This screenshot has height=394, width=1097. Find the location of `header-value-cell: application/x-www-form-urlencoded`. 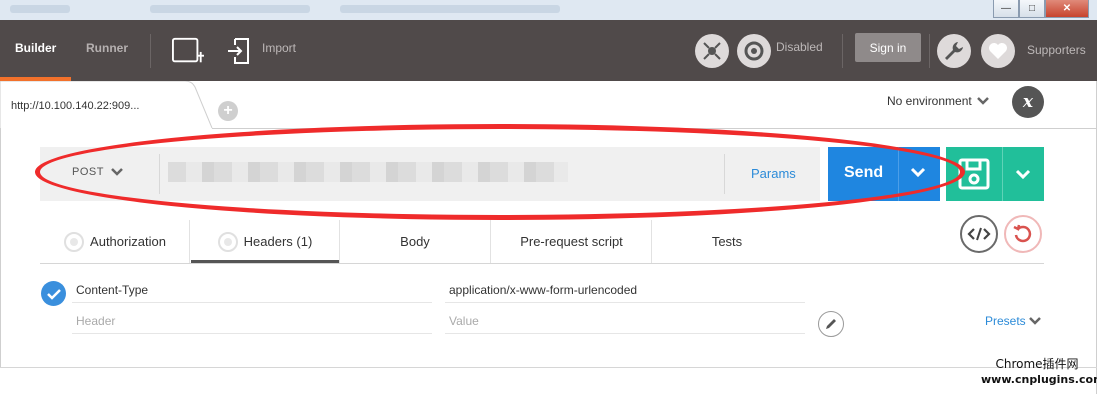

header-value-cell: application/x-www-form-urlencoded is located at coordinates (543, 290).